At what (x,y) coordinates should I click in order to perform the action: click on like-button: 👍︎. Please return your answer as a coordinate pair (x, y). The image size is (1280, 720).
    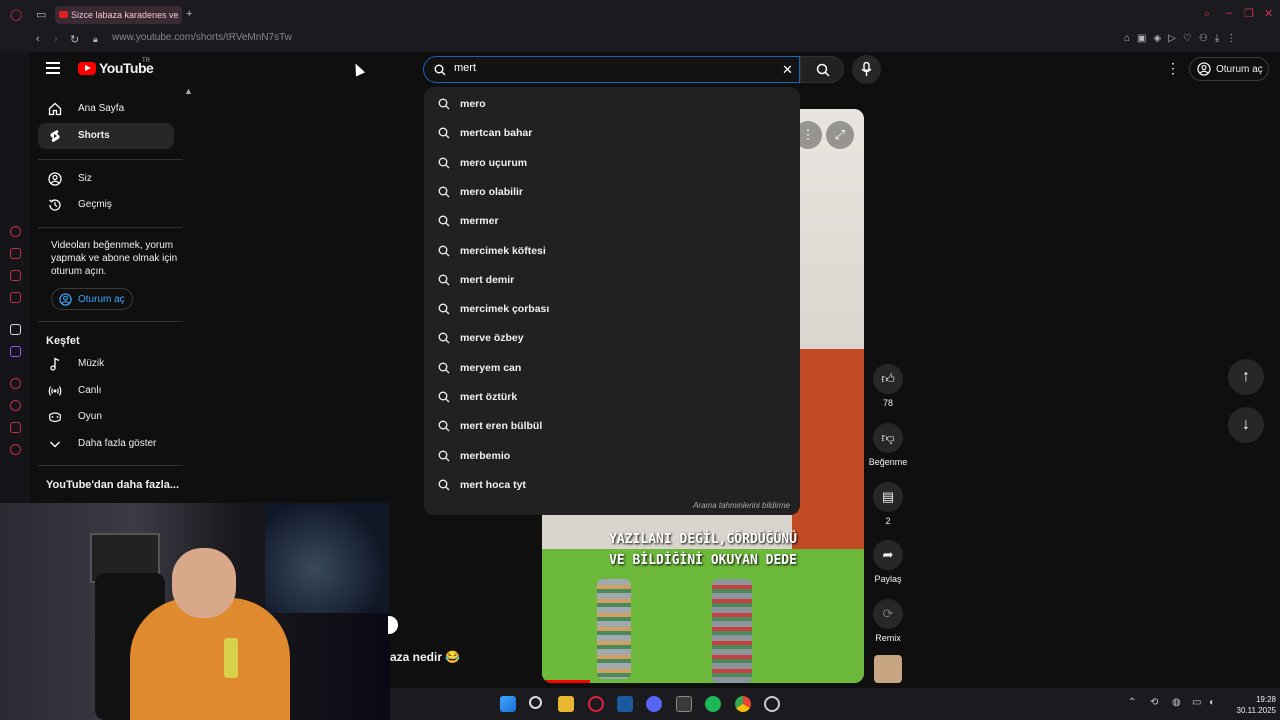
    Looking at the image, I should click on (888, 379).